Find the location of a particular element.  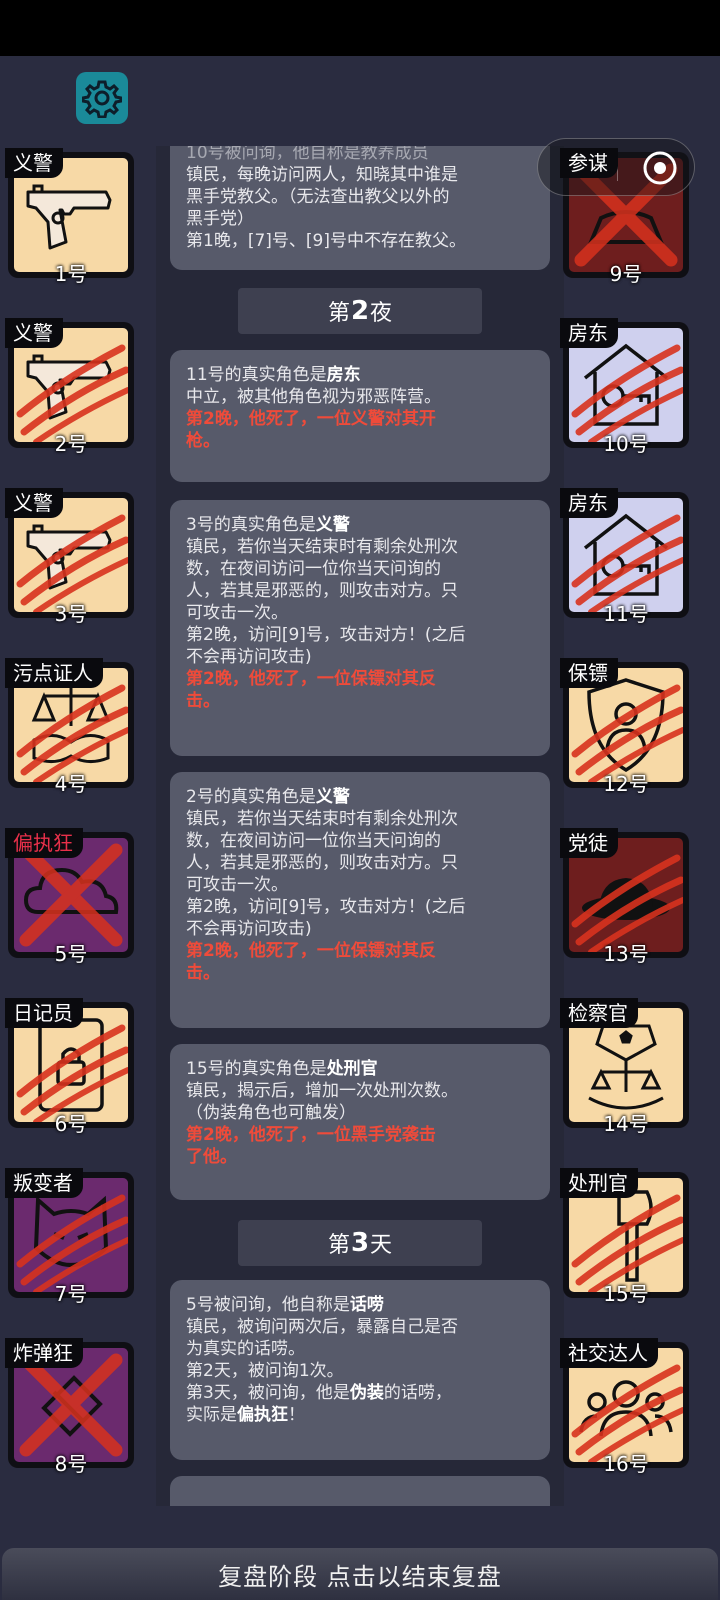

log-text: 黑手党教父。（无法查出教父以外的 is located at coordinates (318, 197).